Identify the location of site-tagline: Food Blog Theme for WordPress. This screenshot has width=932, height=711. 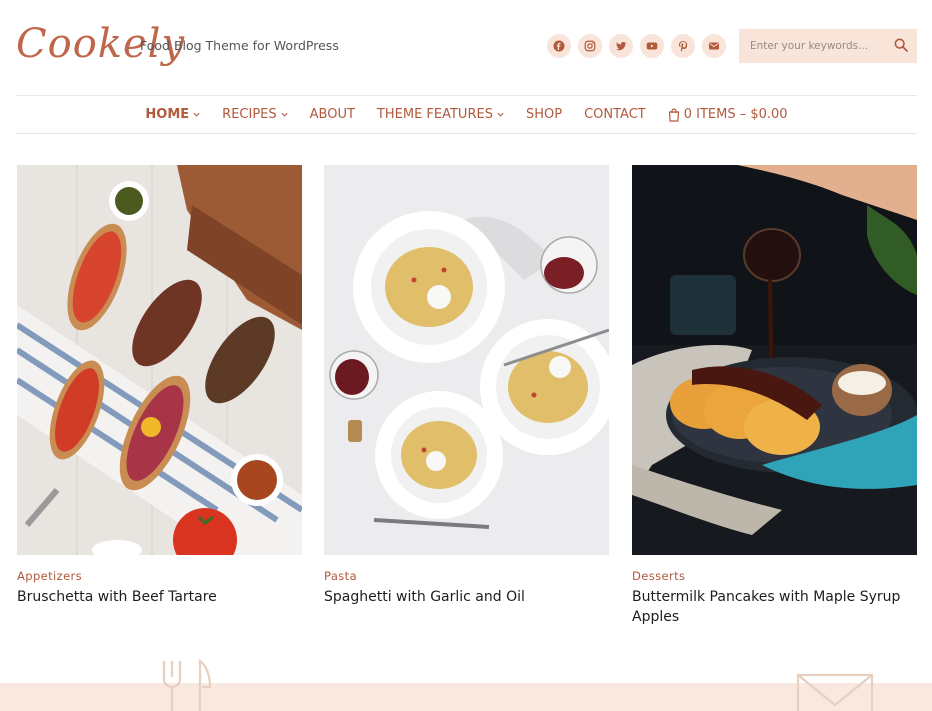
(239, 45).